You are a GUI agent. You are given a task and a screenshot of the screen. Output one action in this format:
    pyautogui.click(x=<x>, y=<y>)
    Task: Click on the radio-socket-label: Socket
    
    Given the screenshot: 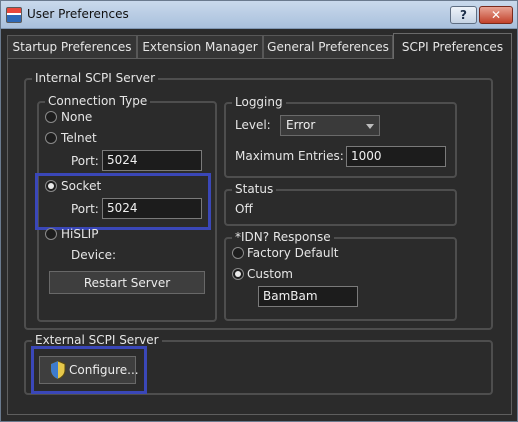 What is the action you would take?
    pyautogui.click(x=81, y=186)
    